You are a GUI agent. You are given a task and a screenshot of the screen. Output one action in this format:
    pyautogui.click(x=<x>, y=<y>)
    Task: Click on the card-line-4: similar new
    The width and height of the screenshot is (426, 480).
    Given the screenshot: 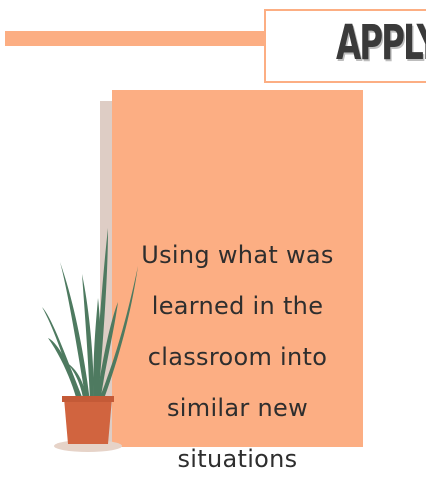 What is the action you would take?
    pyautogui.click(x=237, y=408)
    